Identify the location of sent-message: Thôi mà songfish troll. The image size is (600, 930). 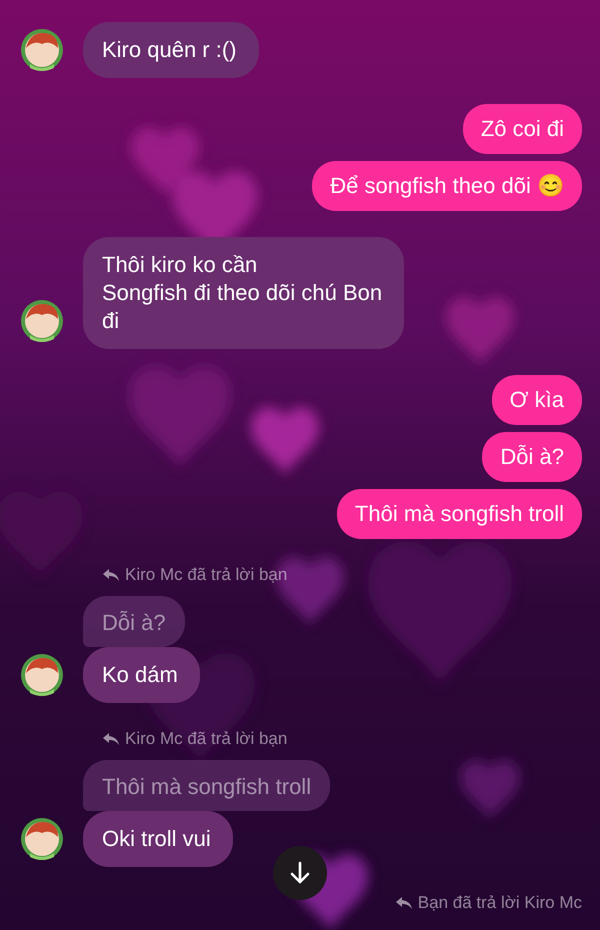
(459, 514).